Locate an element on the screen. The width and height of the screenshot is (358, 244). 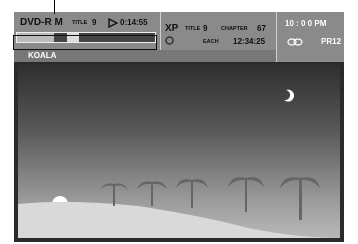
title-label-2: TITLE is located at coordinates (193, 29).